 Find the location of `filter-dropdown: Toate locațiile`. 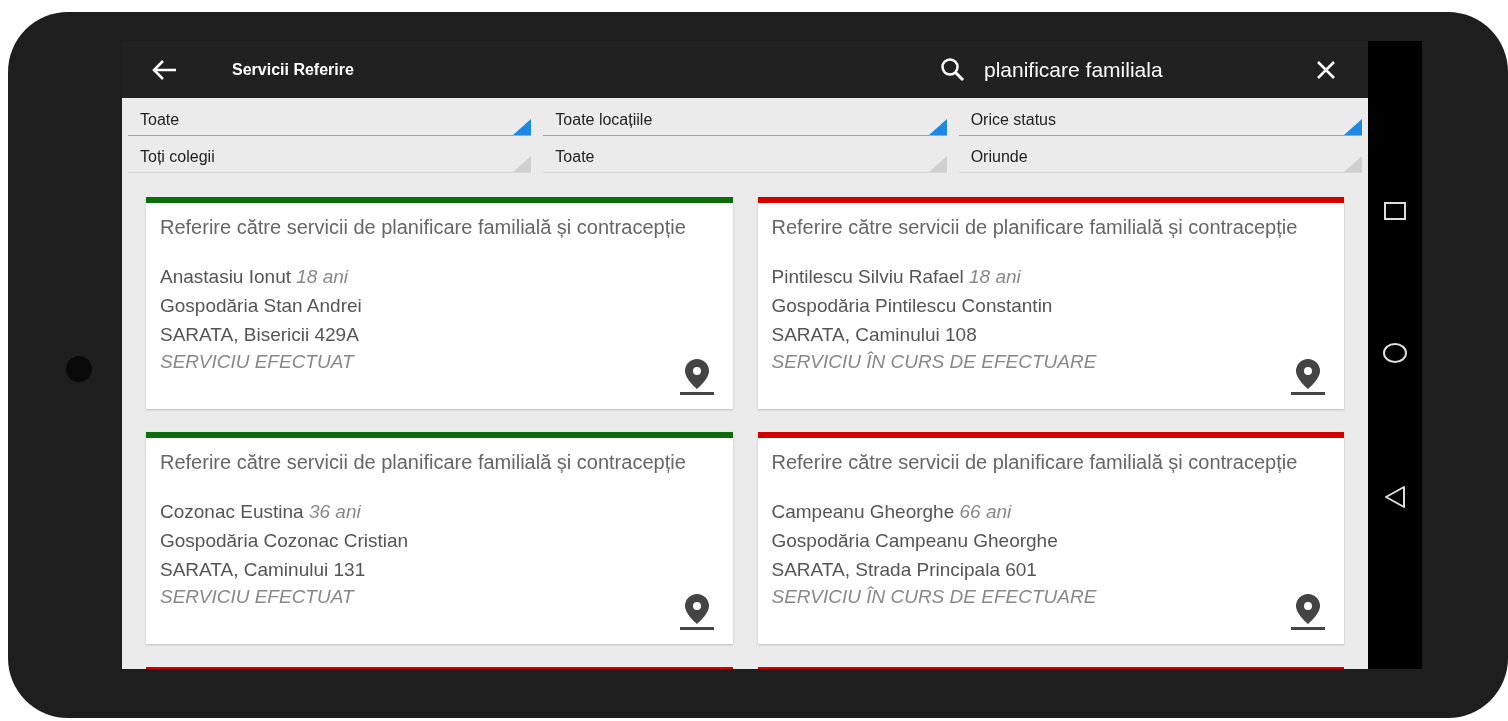

filter-dropdown: Toate locațiile is located at coordinates (745, 120).